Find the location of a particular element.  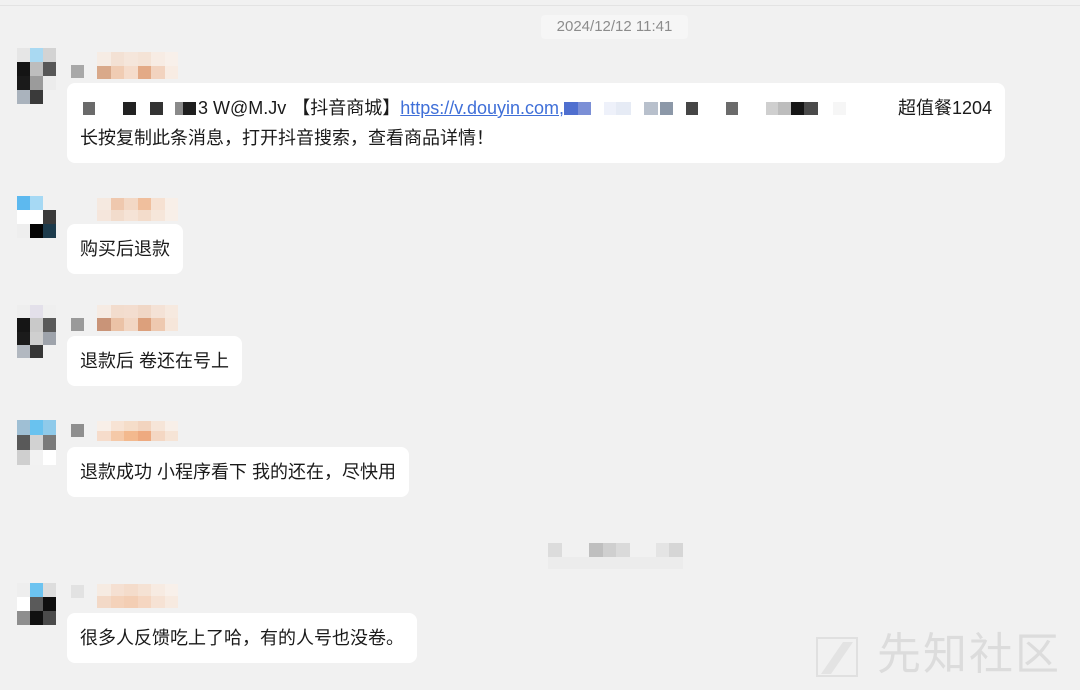

top-divider is located at coordinates (540, 5).